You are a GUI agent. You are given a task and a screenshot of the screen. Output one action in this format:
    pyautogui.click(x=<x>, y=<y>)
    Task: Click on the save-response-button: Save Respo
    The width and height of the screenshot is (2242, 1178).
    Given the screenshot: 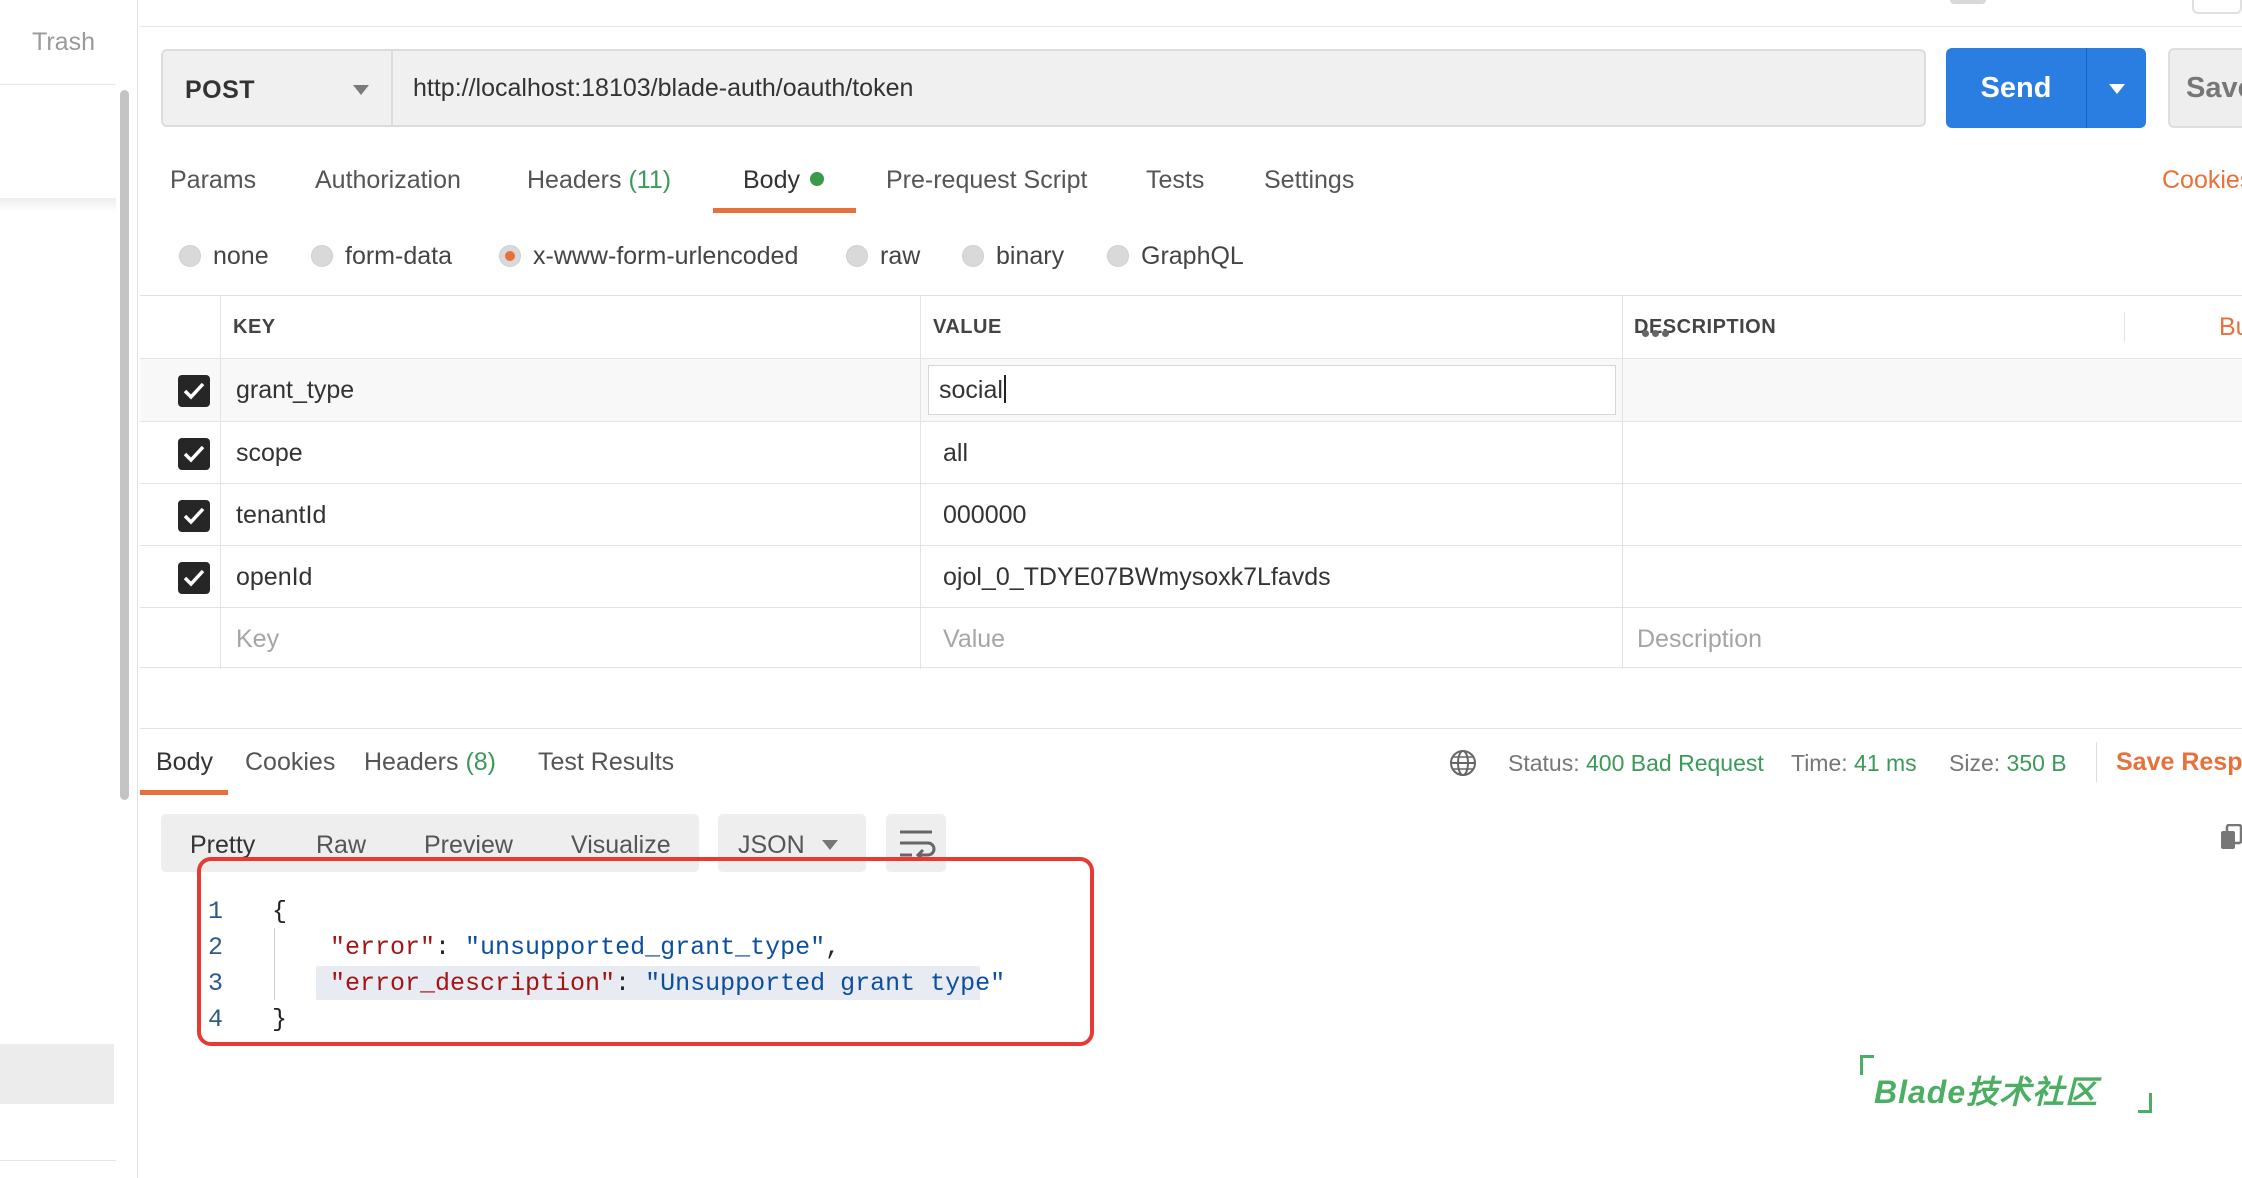 What is the action you would take?
    pyautogui.click(x=2179, y=762)
    